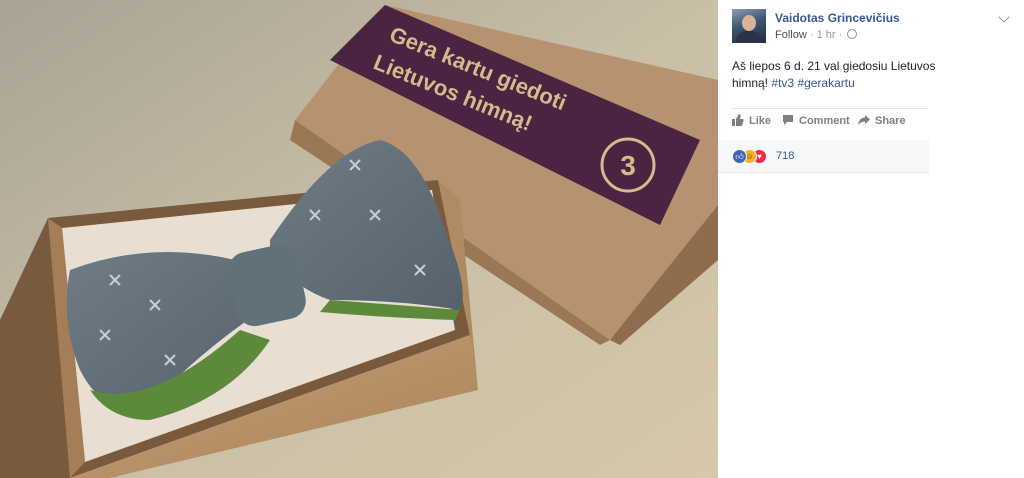 This screenshot has height=478, width=1024. I want to click on reaction-count: 718, so click(785, 156).